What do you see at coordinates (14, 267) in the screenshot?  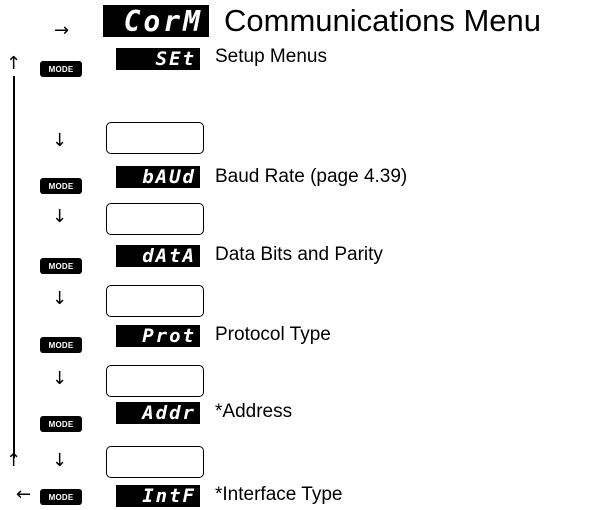 I see `loop-line-vertical` at bounding box center [14, 267].